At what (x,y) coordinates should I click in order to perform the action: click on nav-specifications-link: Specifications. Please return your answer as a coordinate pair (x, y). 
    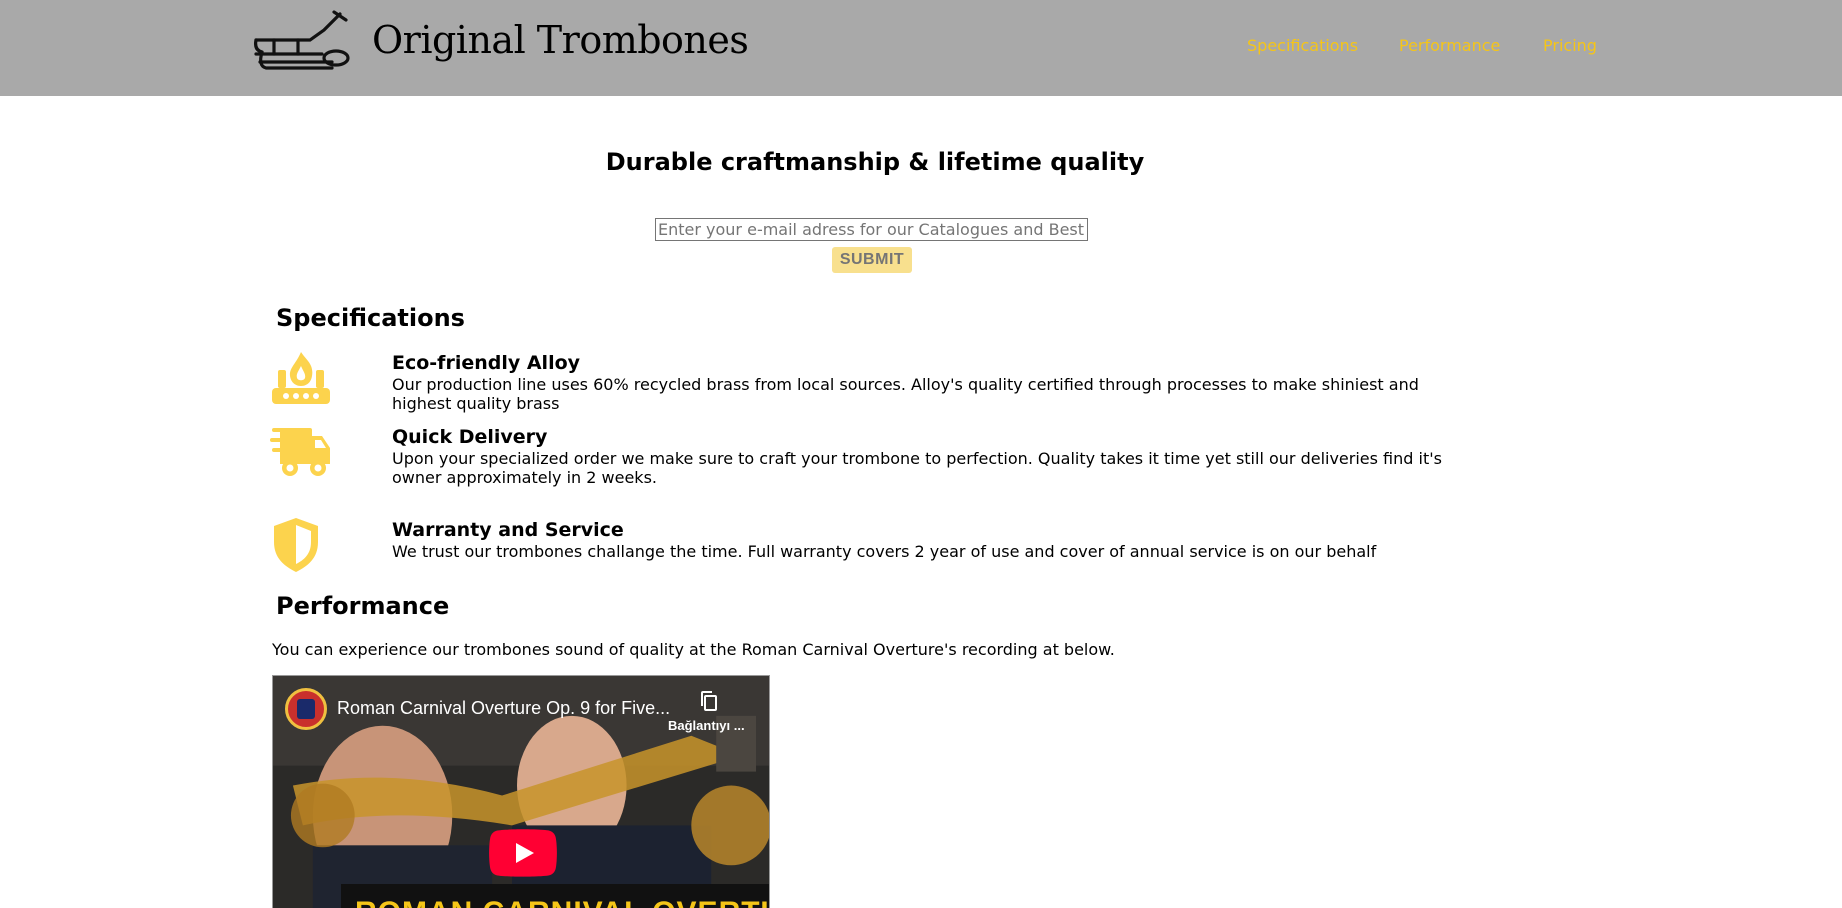
    Looking at the image, I should click on (1302, 45).